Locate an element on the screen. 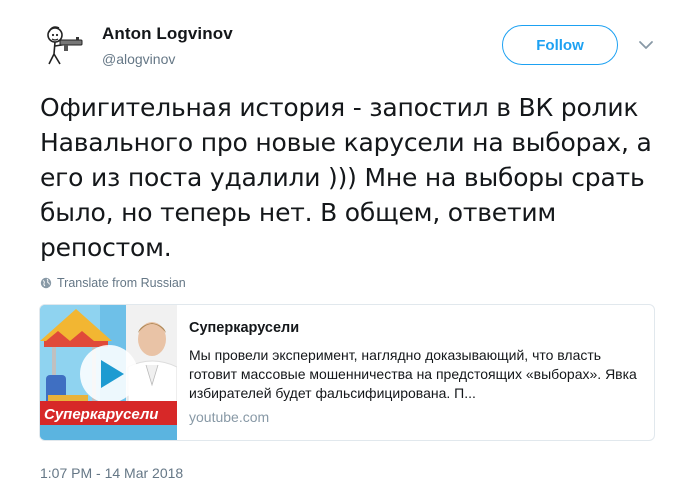 The width and height of the screenshot is (685, 491). translate-link: Translate from Russian is located at coordinates (113, 283).